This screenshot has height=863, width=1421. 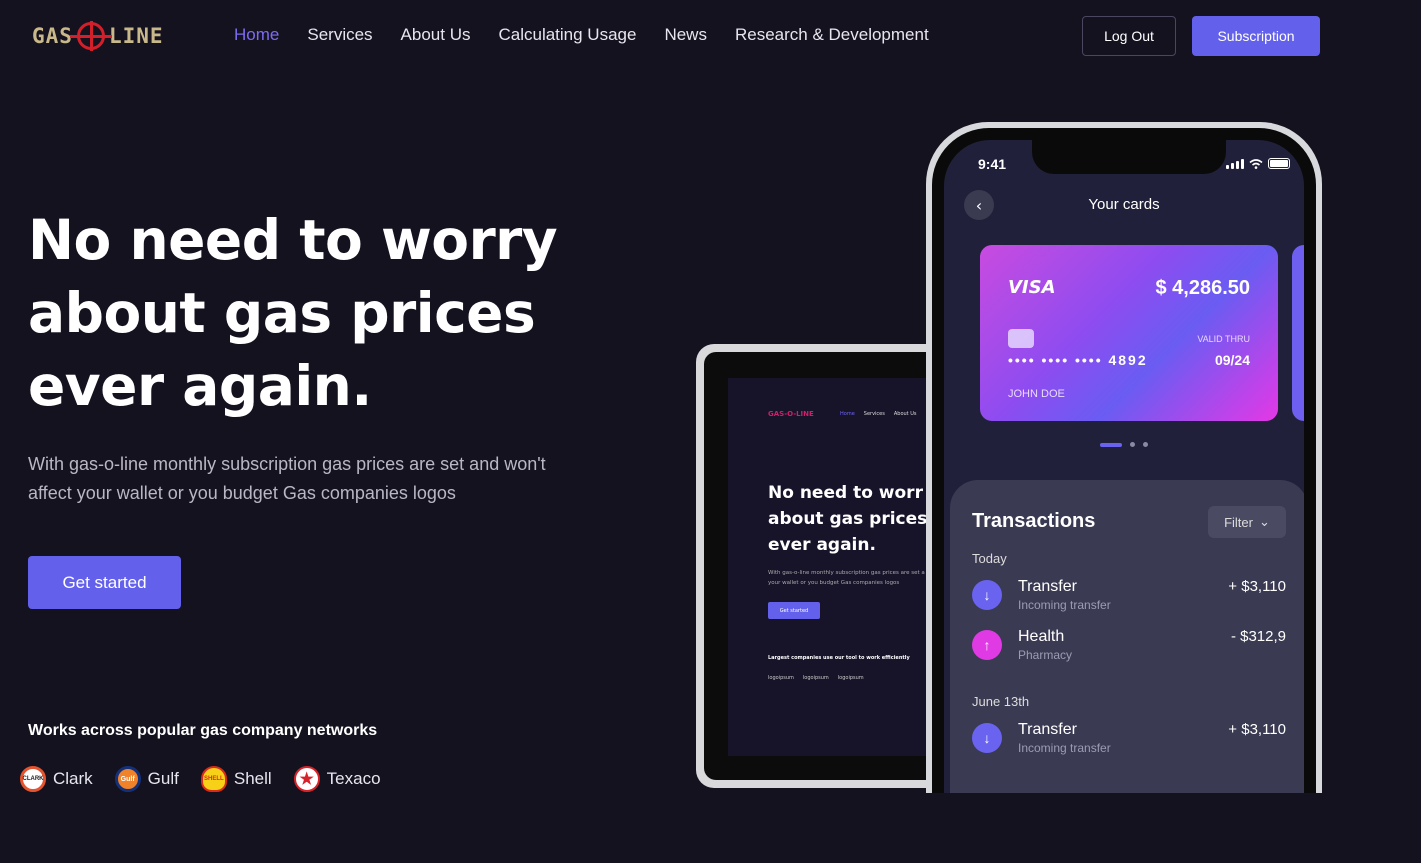 What do you see at coordinates (163, 778) in the screenshot?
I see `company-name: Gulf` at bounding box center [163, 778].